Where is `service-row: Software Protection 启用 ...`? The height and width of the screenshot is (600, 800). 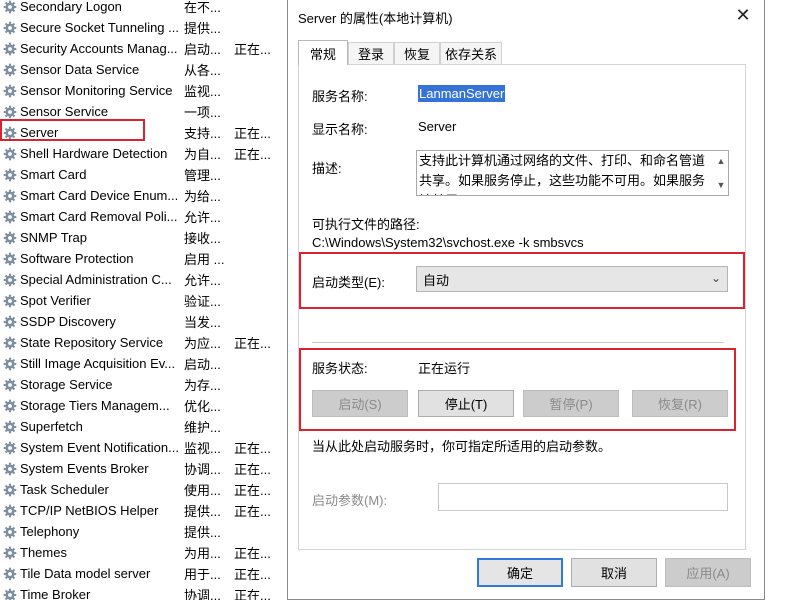 service-row: Software Protection 启用 ... is located at coordinates (145, 258).